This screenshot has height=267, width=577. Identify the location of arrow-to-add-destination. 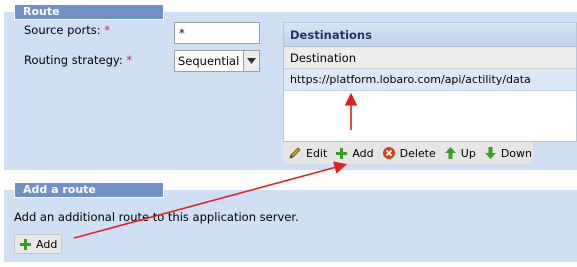
(210, 200).